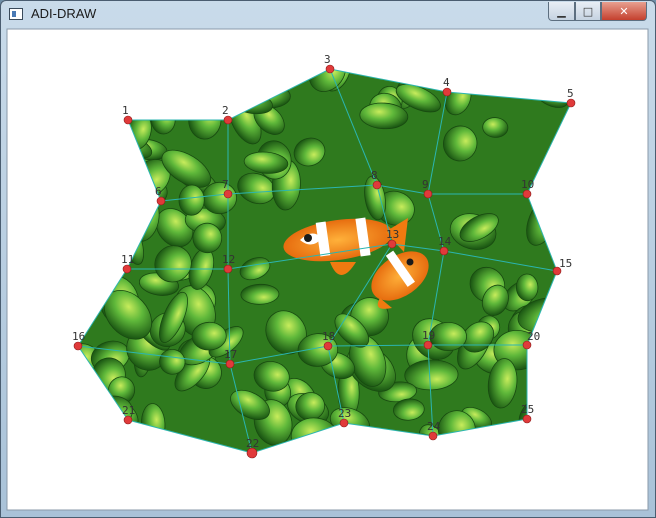 This screenshot has height=518, width=656. Describe the element at coordinates (374, 175) in the screenshot. I see `control-point-label: 8` at that location.